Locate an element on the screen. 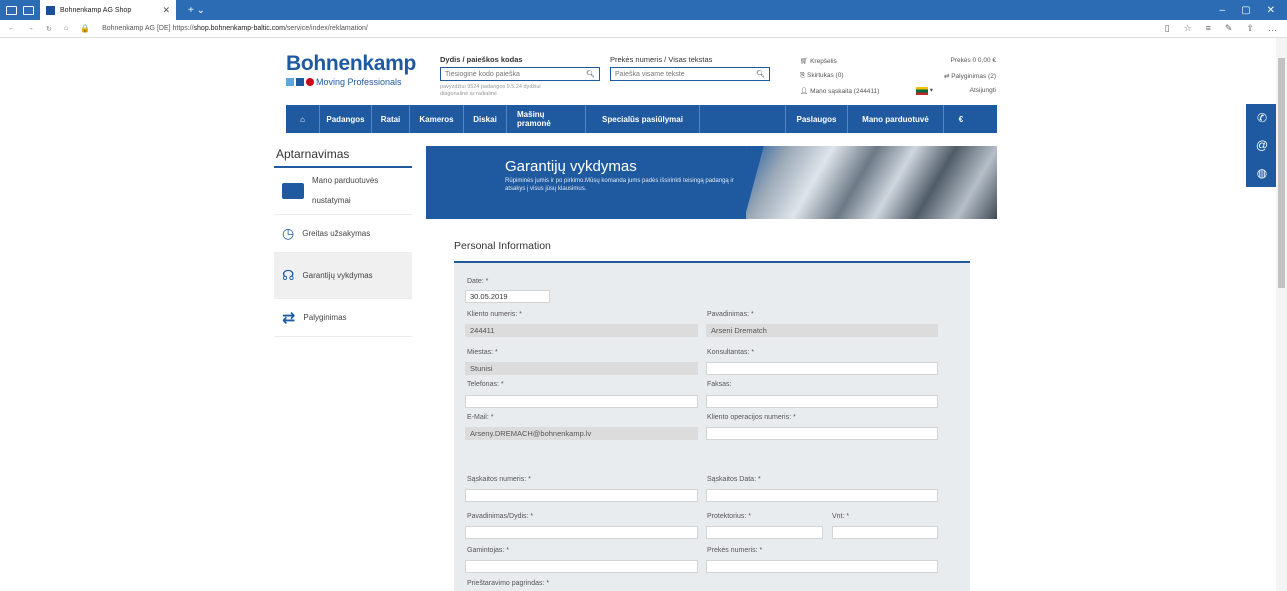 This screenshot has width=1287, height=591. phone-icon: ✆ is located at coordinates (1262, 118).